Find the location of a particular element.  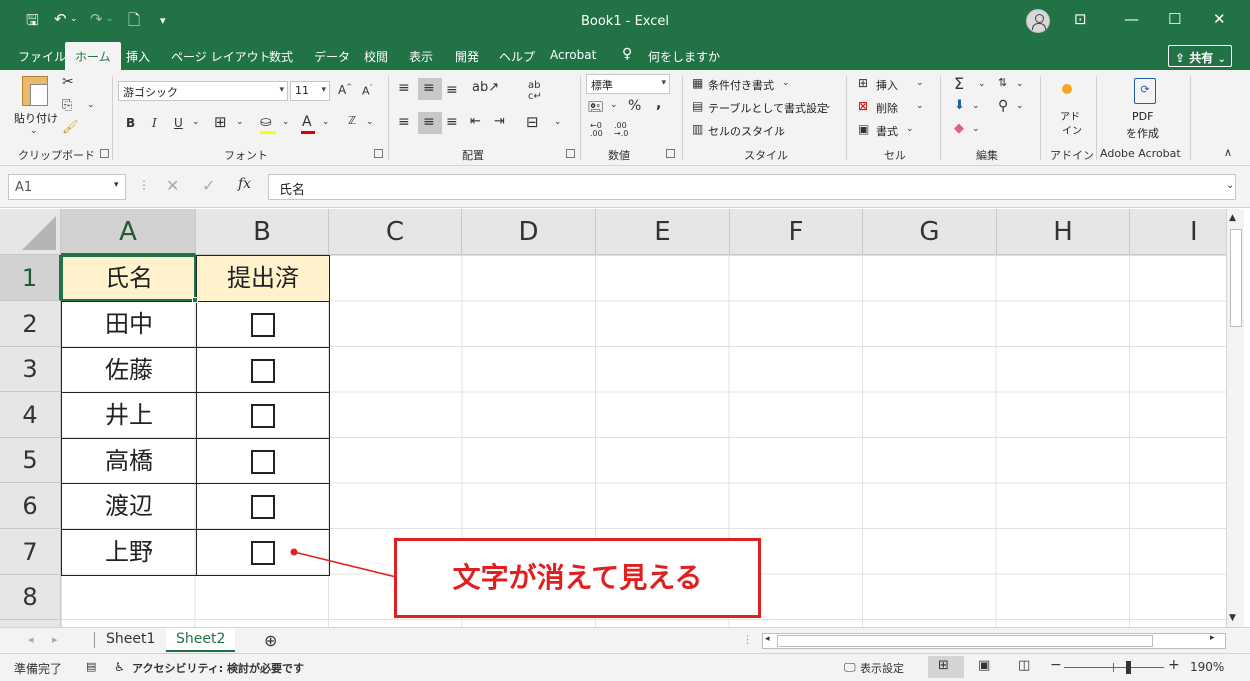

paste-label: 貼り付け is located at coordinates (36, 118).